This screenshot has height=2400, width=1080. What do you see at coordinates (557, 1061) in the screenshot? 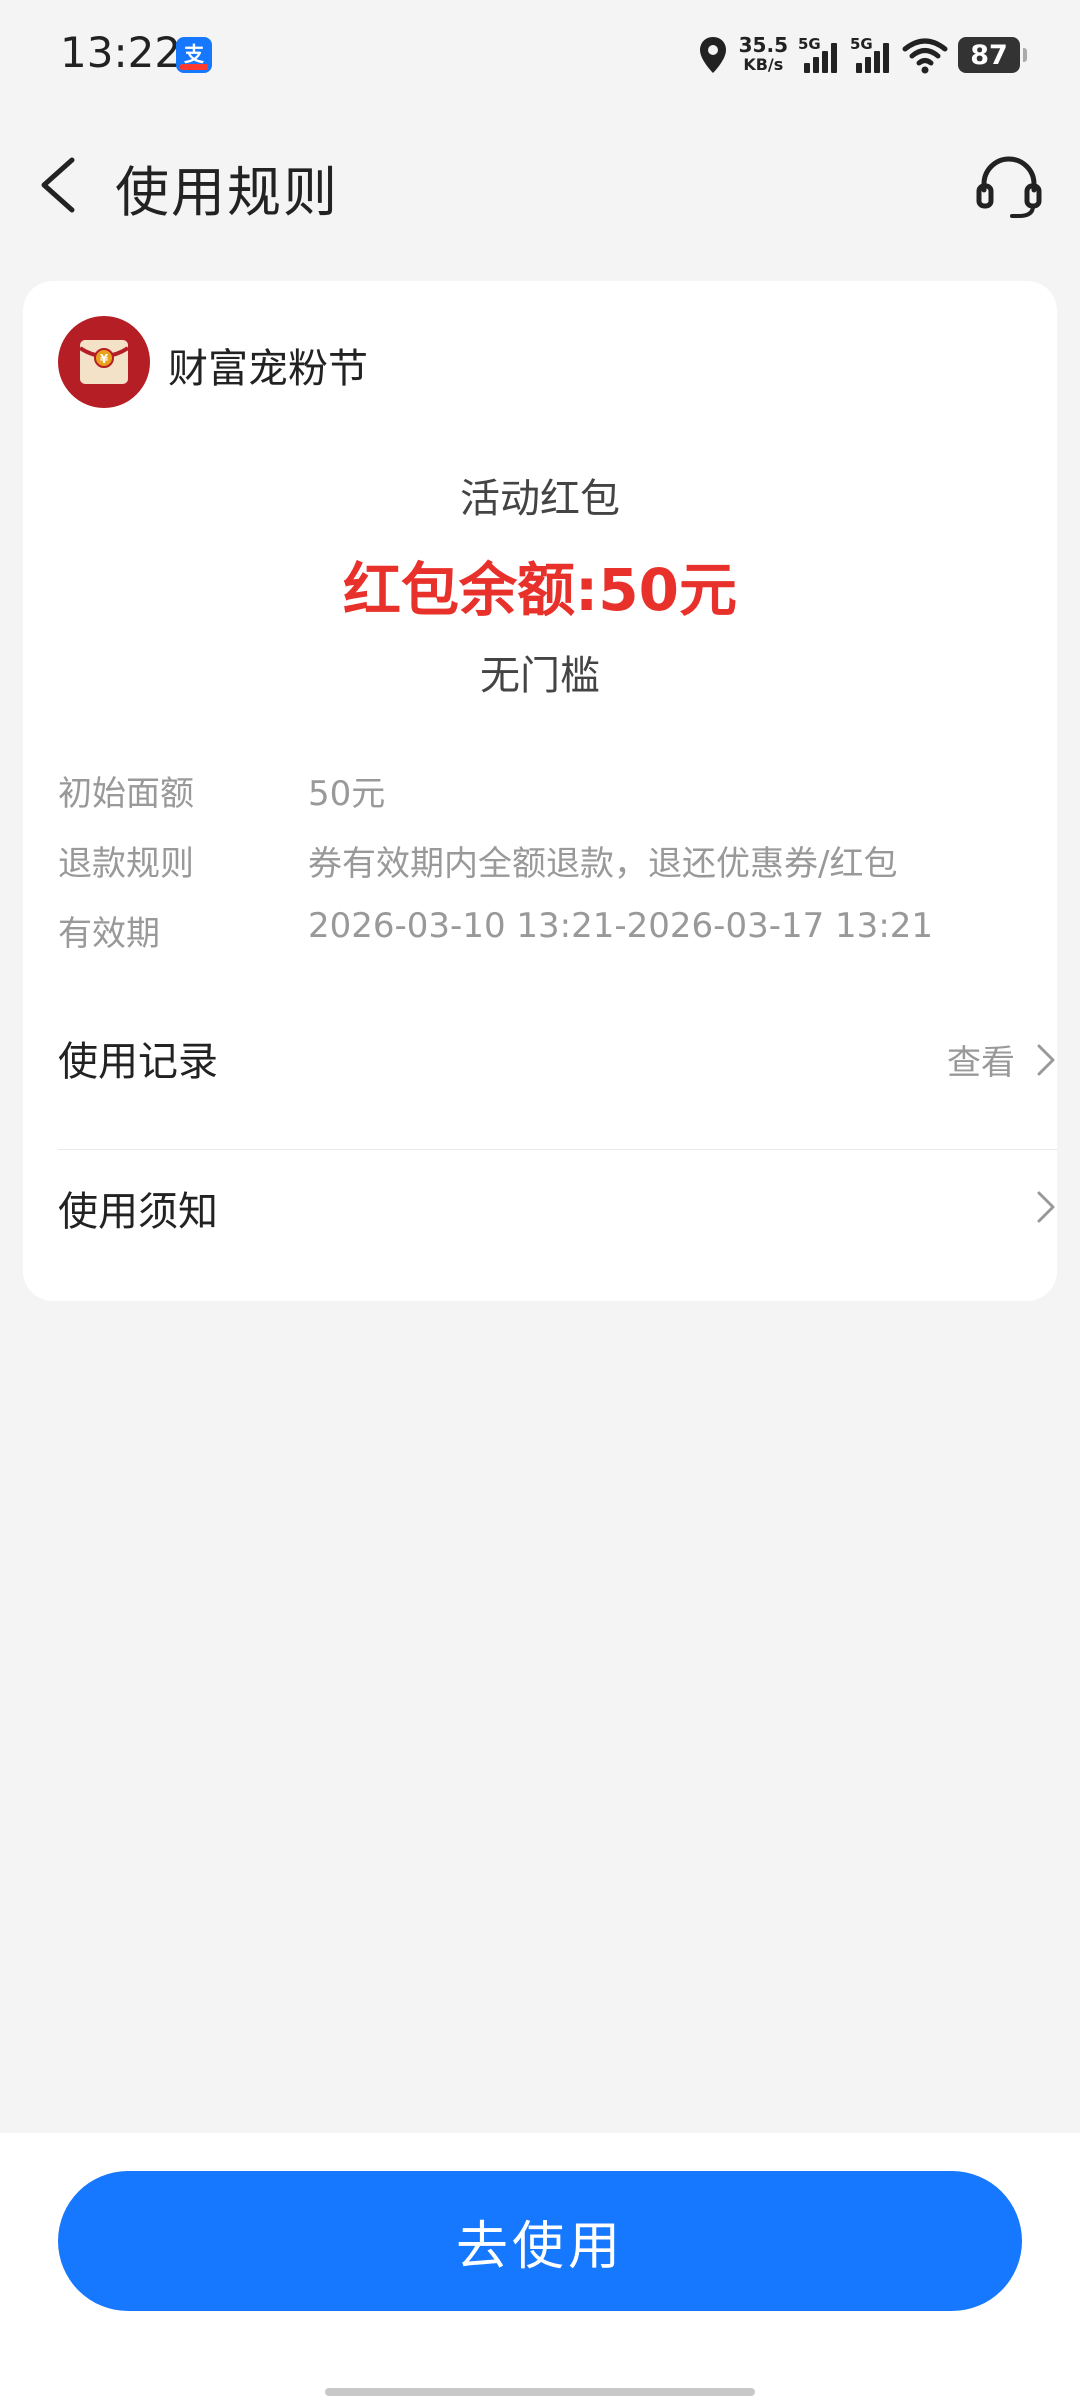
I see `usage-record-row: 使用记录 查看` at bounding box center [557, 1061].